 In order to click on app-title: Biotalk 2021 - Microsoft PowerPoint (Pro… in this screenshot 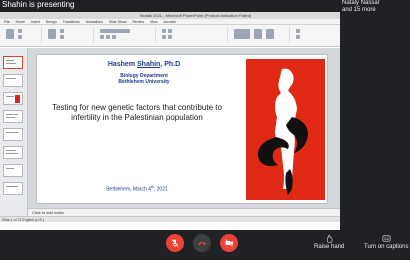, I will do `click(196, 15)`.